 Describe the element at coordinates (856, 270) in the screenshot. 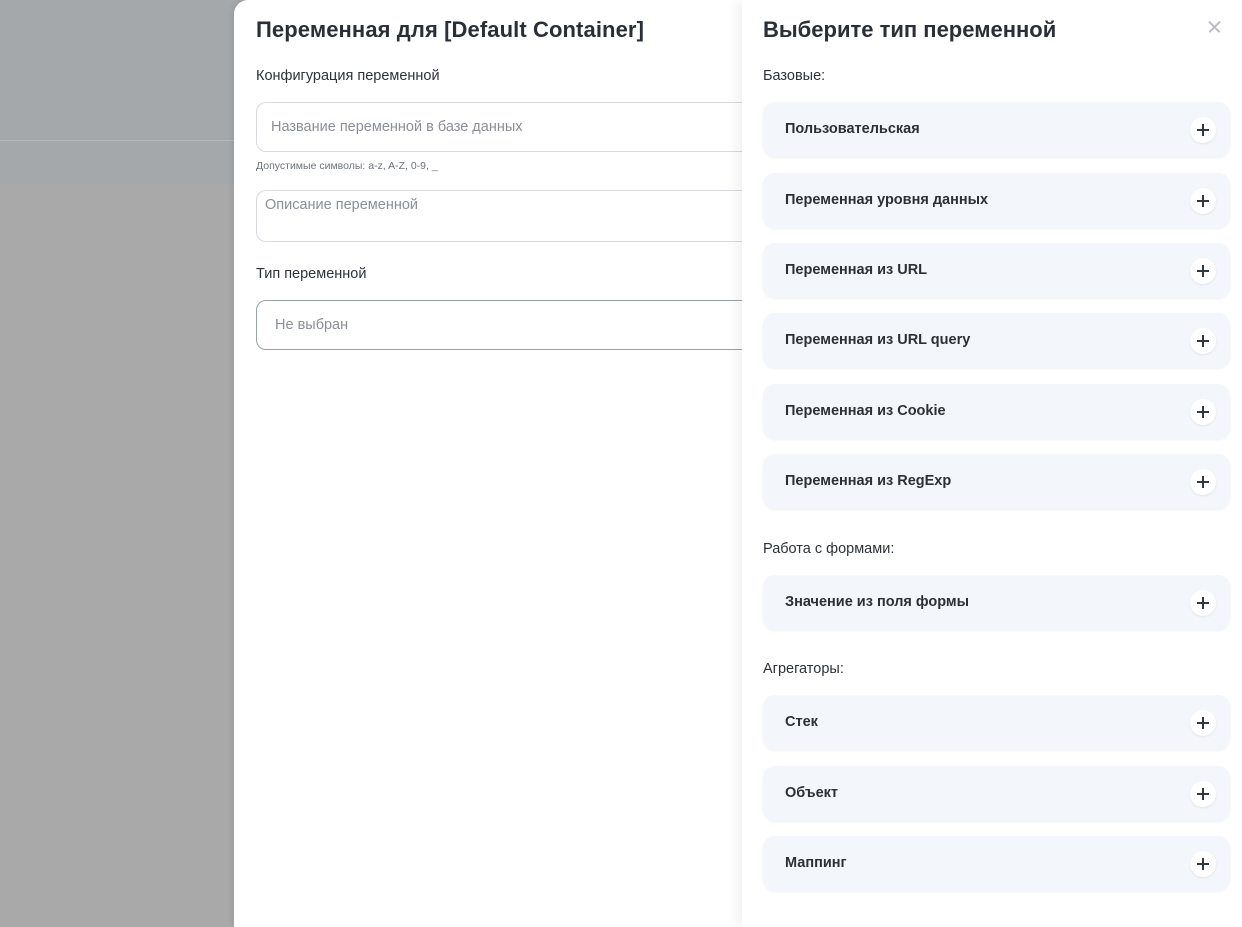

I see `type-card-label: Переменная из URL` at that location.